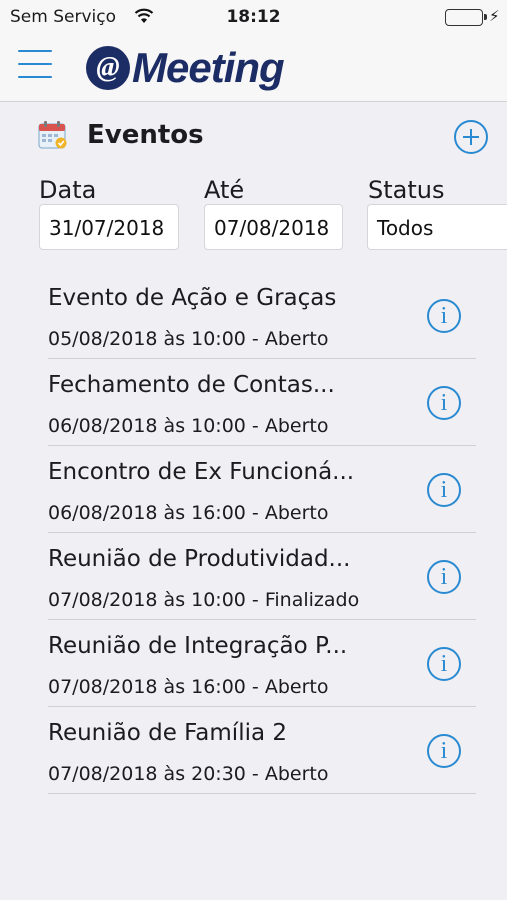 Image resolution: width=507 pixels, height=900 pixels. Describe the element at coordinates (109, 227) in the screenshot. I see `start-date-field: 31/07/2018` at that location.